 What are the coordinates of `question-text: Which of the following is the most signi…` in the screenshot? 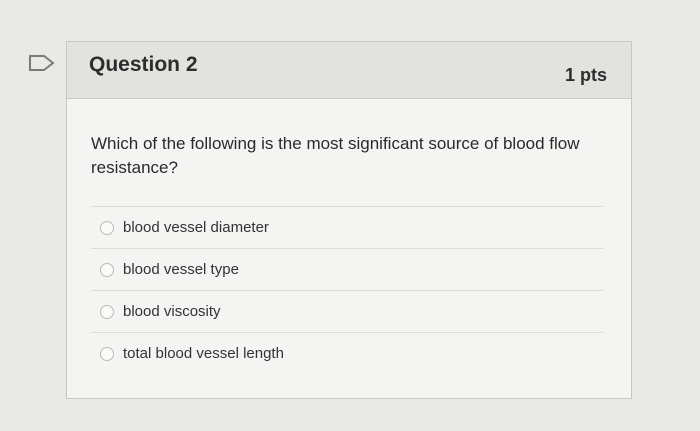 It's located at (335, 155).